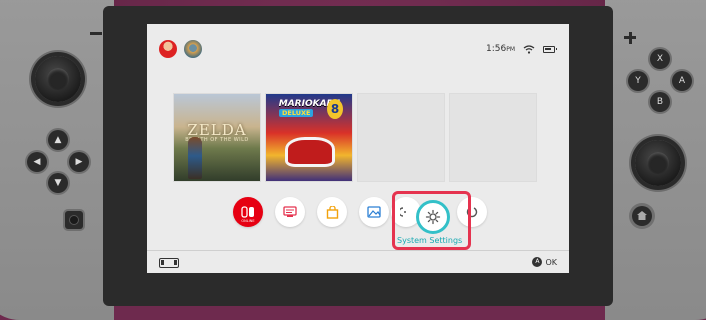  I want to click on link-figure, so click(195, 158).